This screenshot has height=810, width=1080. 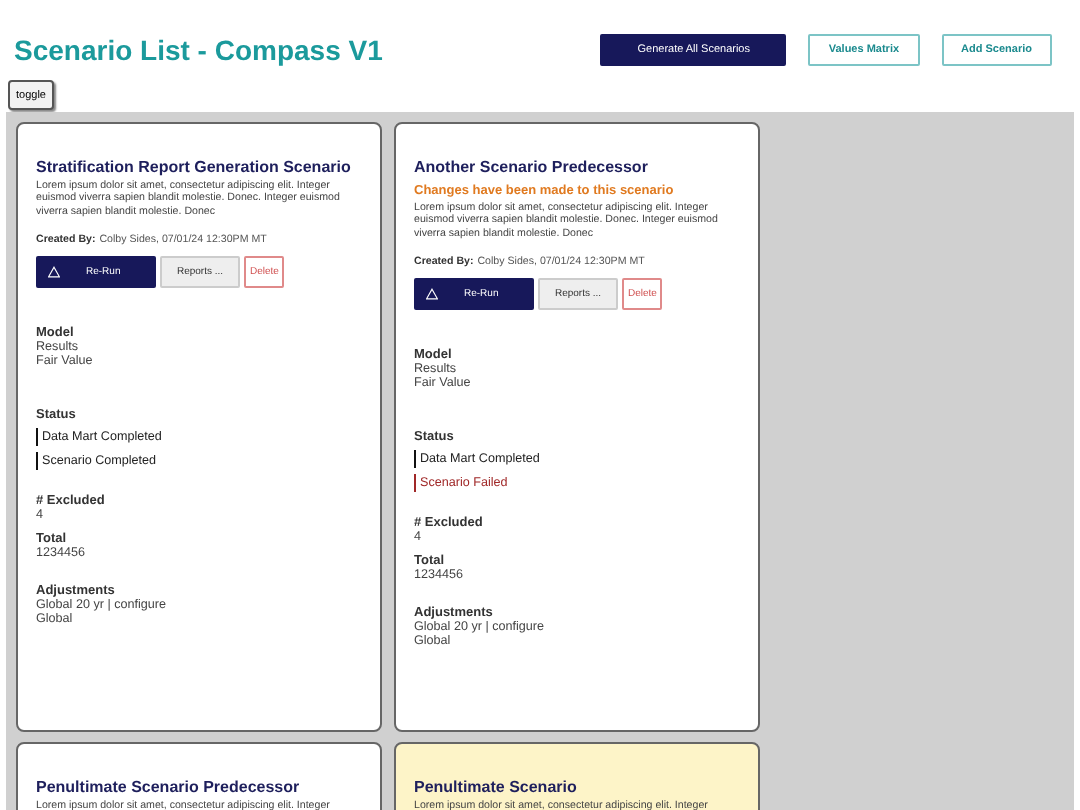 I want to click on page-title: Scenario List - Compass V1, so click(x=198, y=50).